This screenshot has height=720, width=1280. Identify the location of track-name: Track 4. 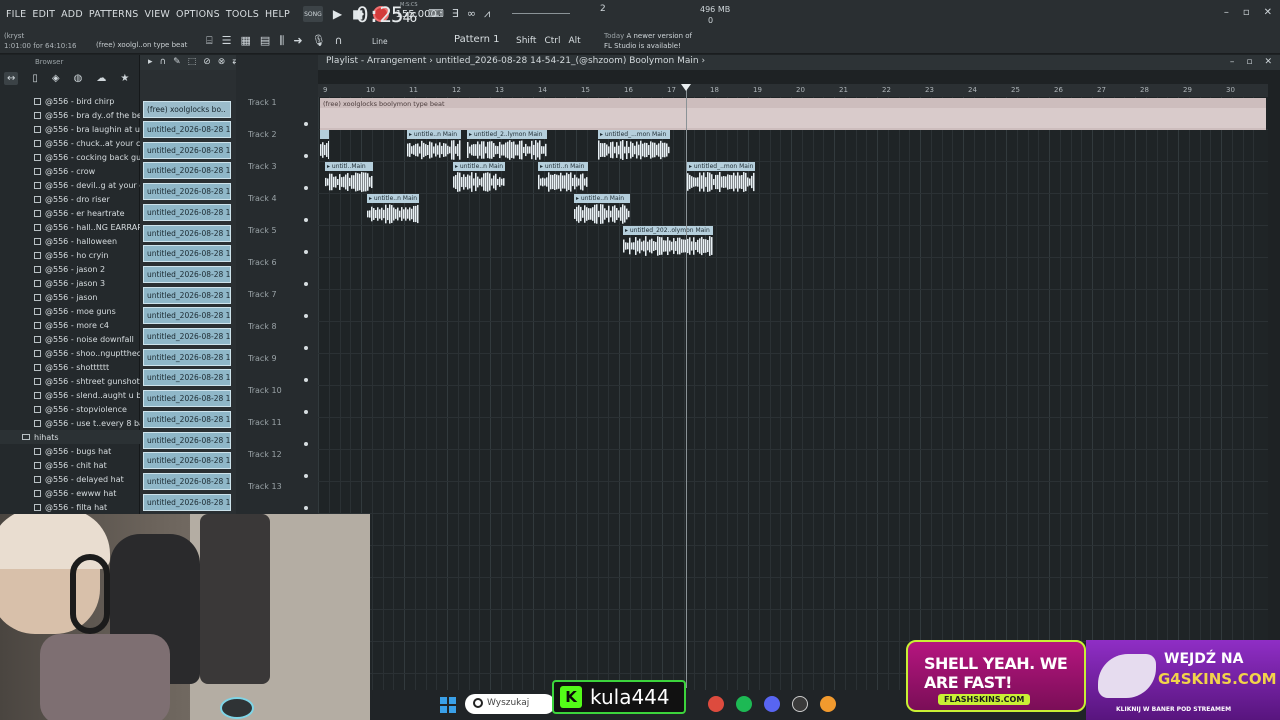
(262, 198).